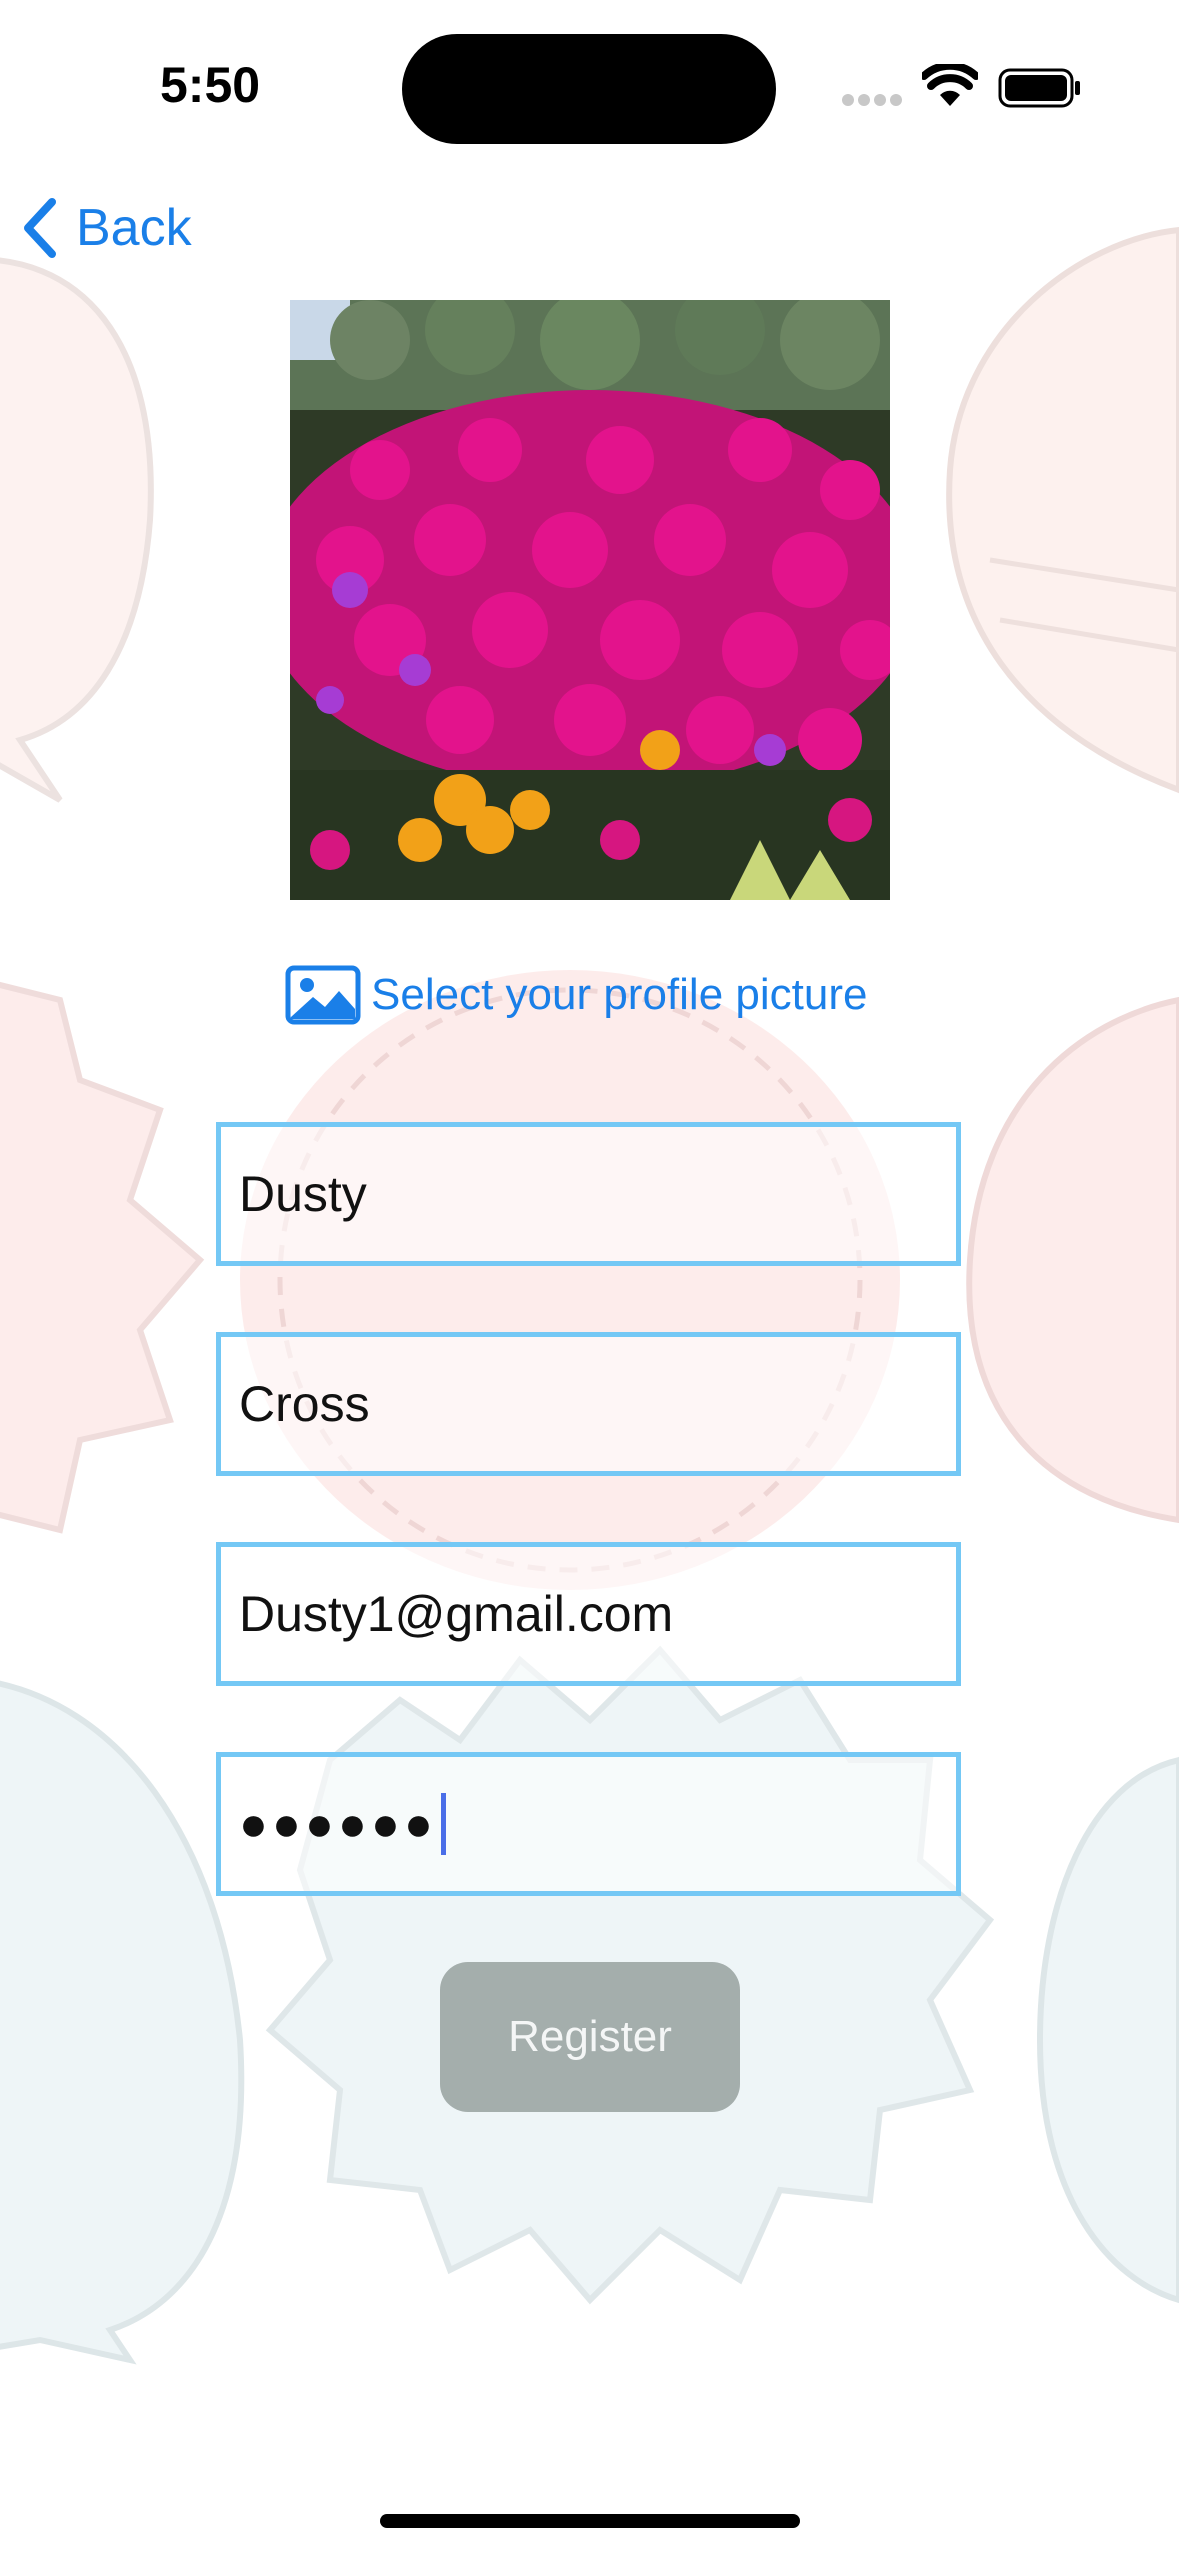 The height and width of the screenshot is (2556, 1179). Describe the element at coordinates (872, 100) in the screenshot. I see `cellular-signal-icon` at that location.